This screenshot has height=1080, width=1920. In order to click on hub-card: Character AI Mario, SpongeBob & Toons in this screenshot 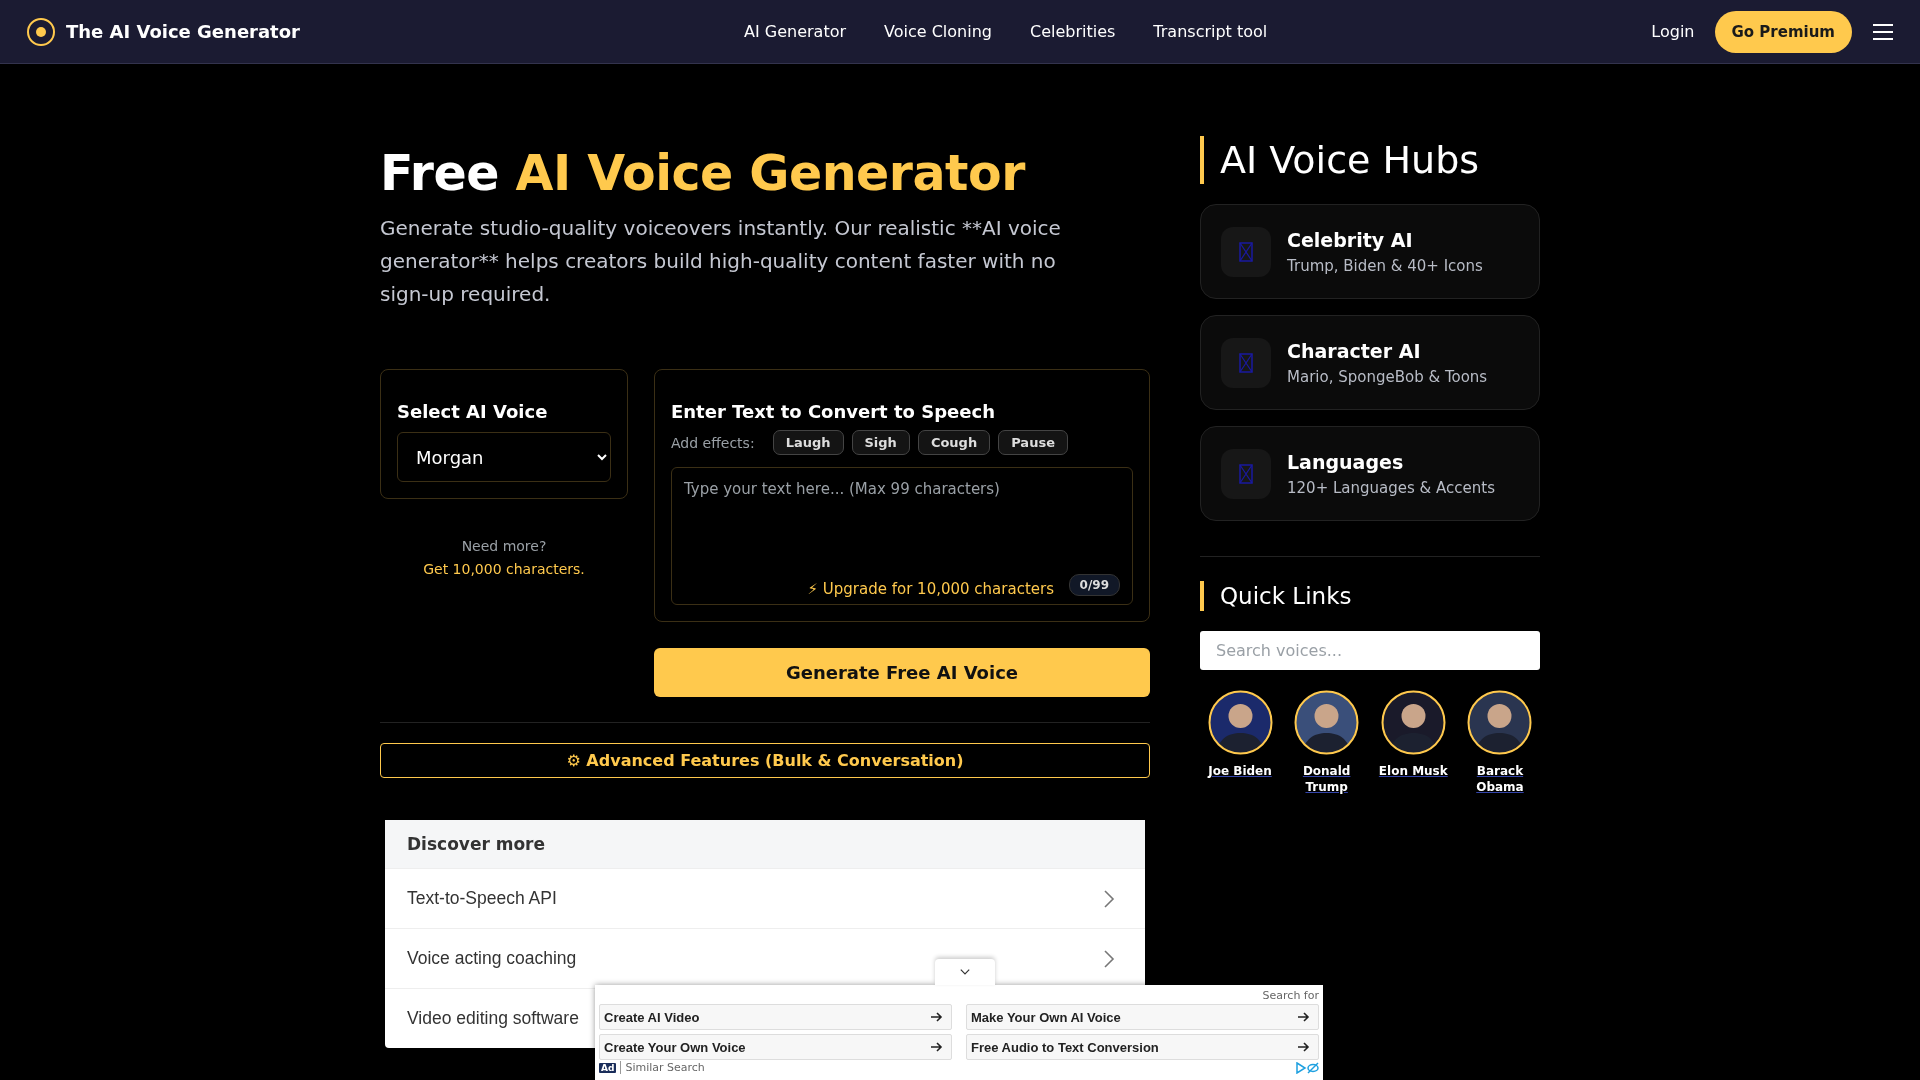, I will do `click(1370, 362)`.